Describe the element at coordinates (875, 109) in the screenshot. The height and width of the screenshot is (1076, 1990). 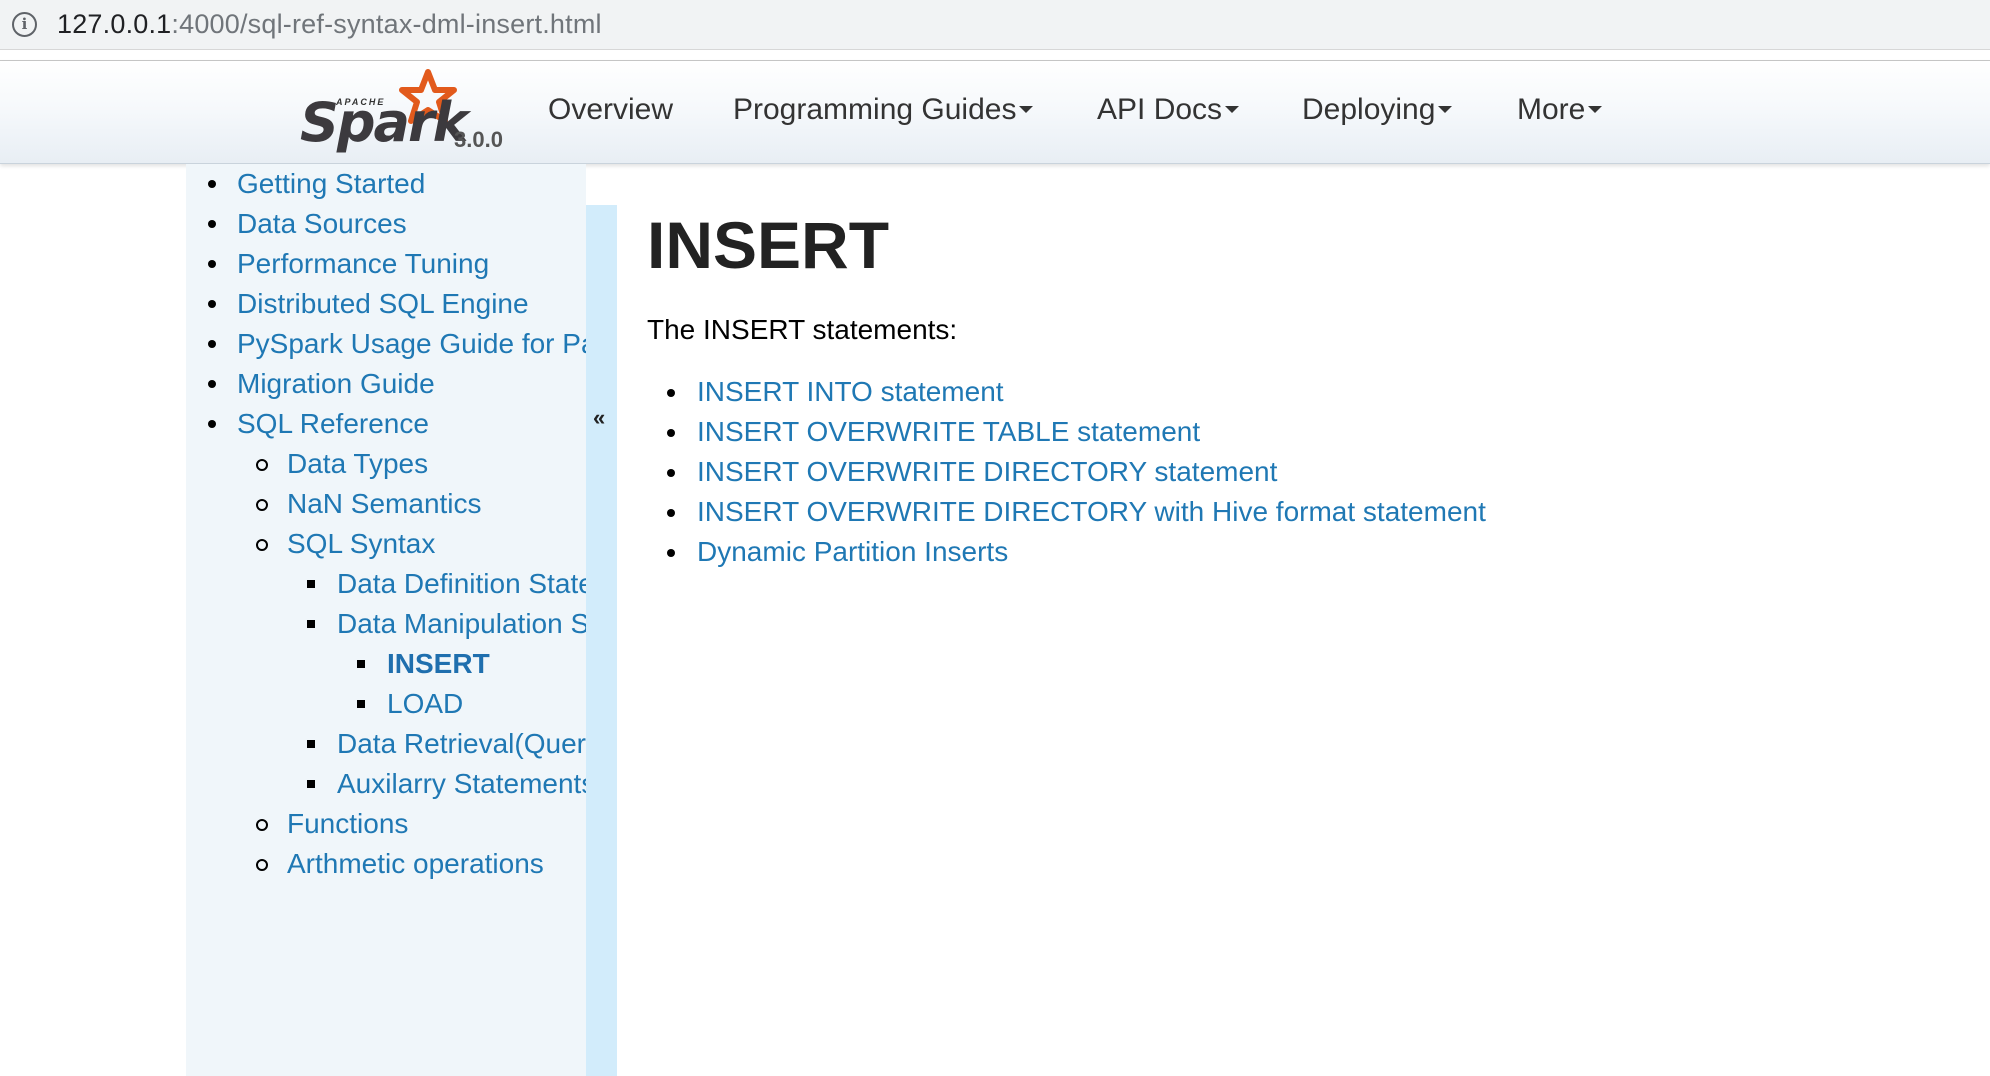
I see `nav-programming-guides-label: Programming Guides` at that location.